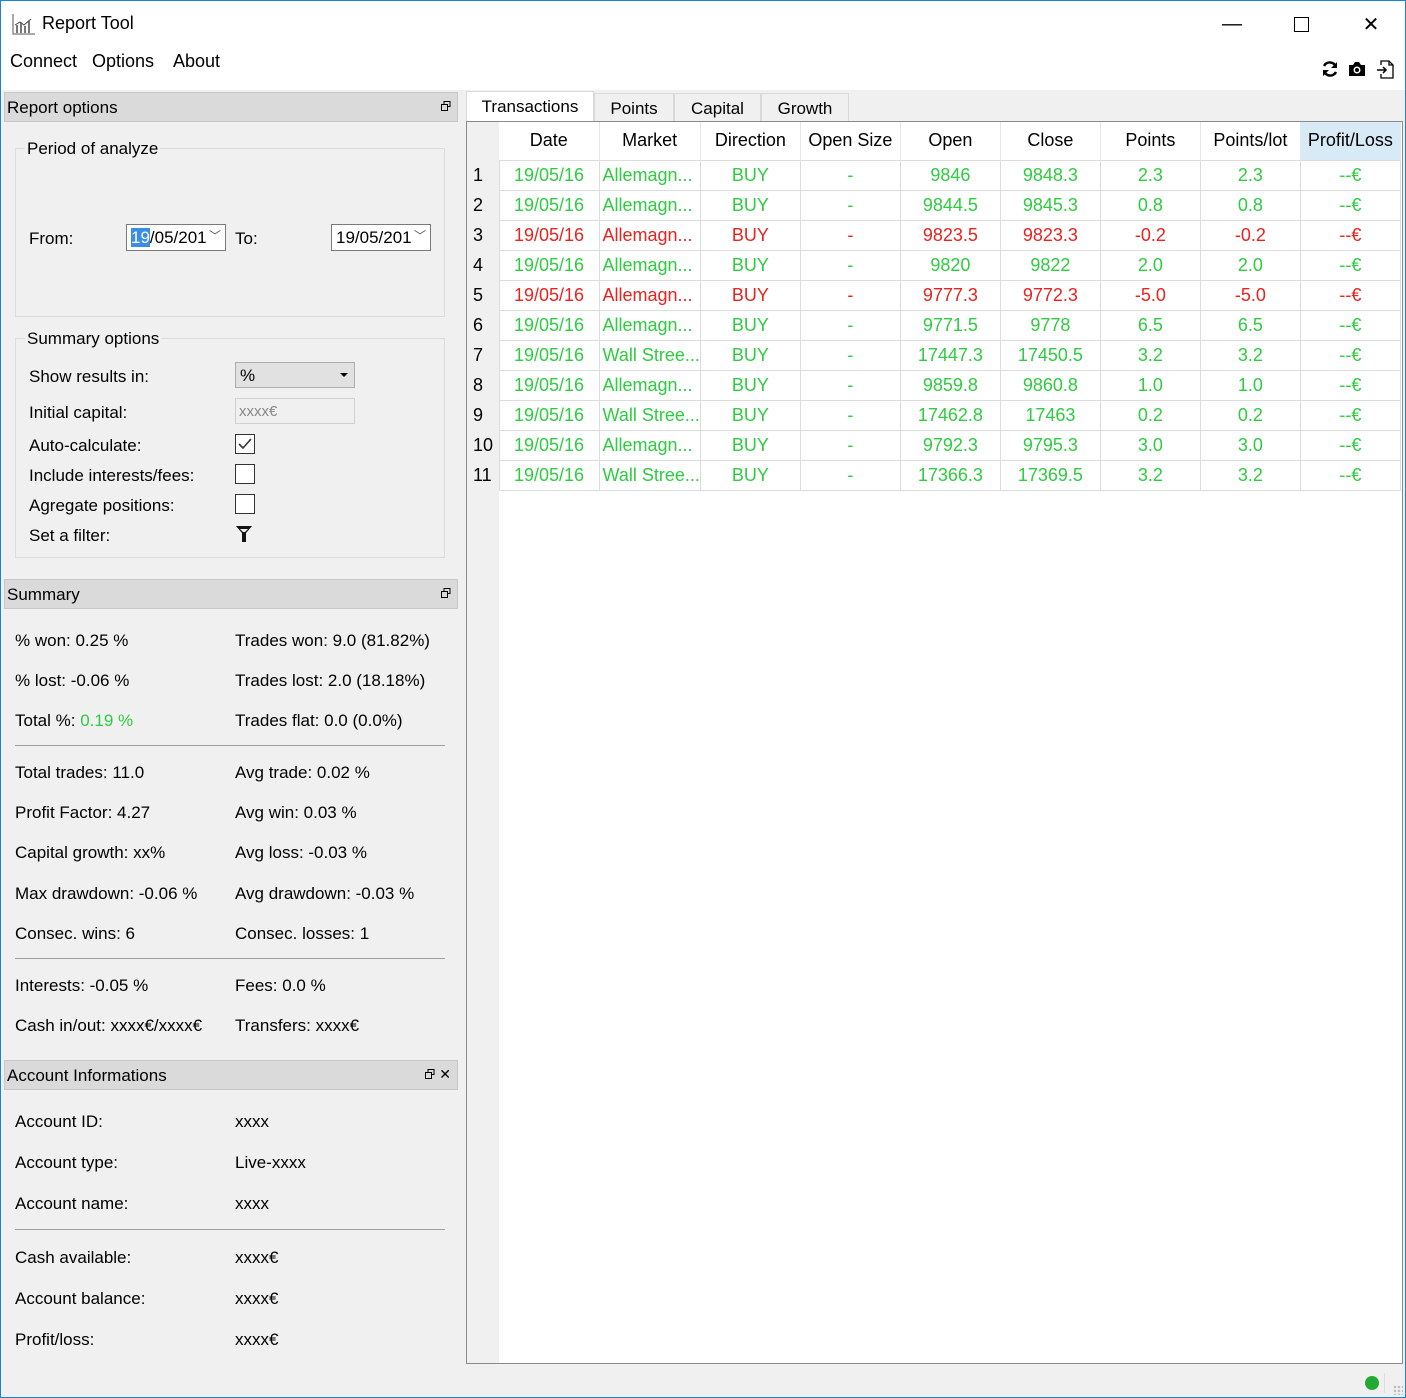 This screenshot has width=1406, height=1398. Describe the element at coordinates (1150, 445) in the screenshot. I see `cell-points: 3.0` at that location.